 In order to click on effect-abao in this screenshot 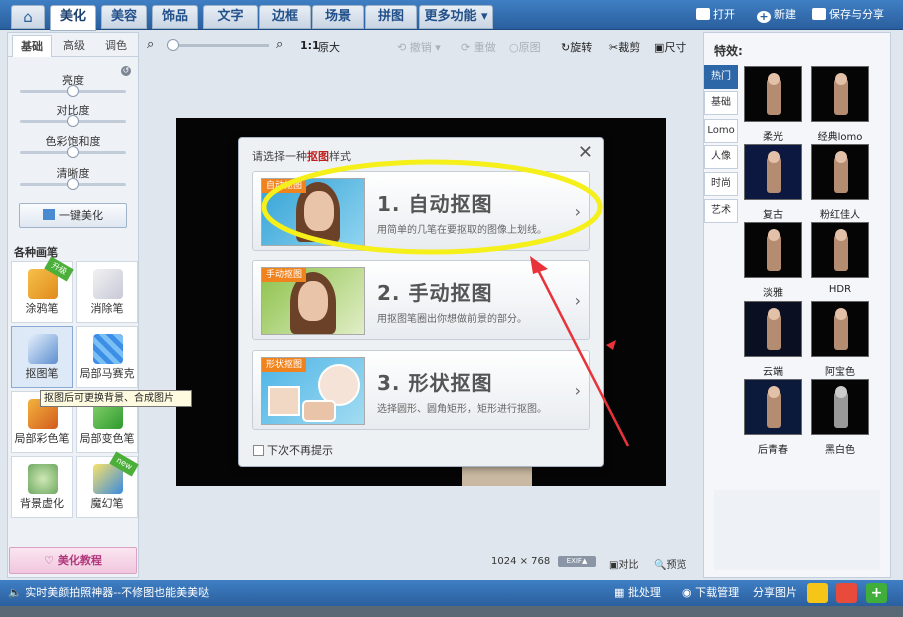, I will do `click(840, 329)`.